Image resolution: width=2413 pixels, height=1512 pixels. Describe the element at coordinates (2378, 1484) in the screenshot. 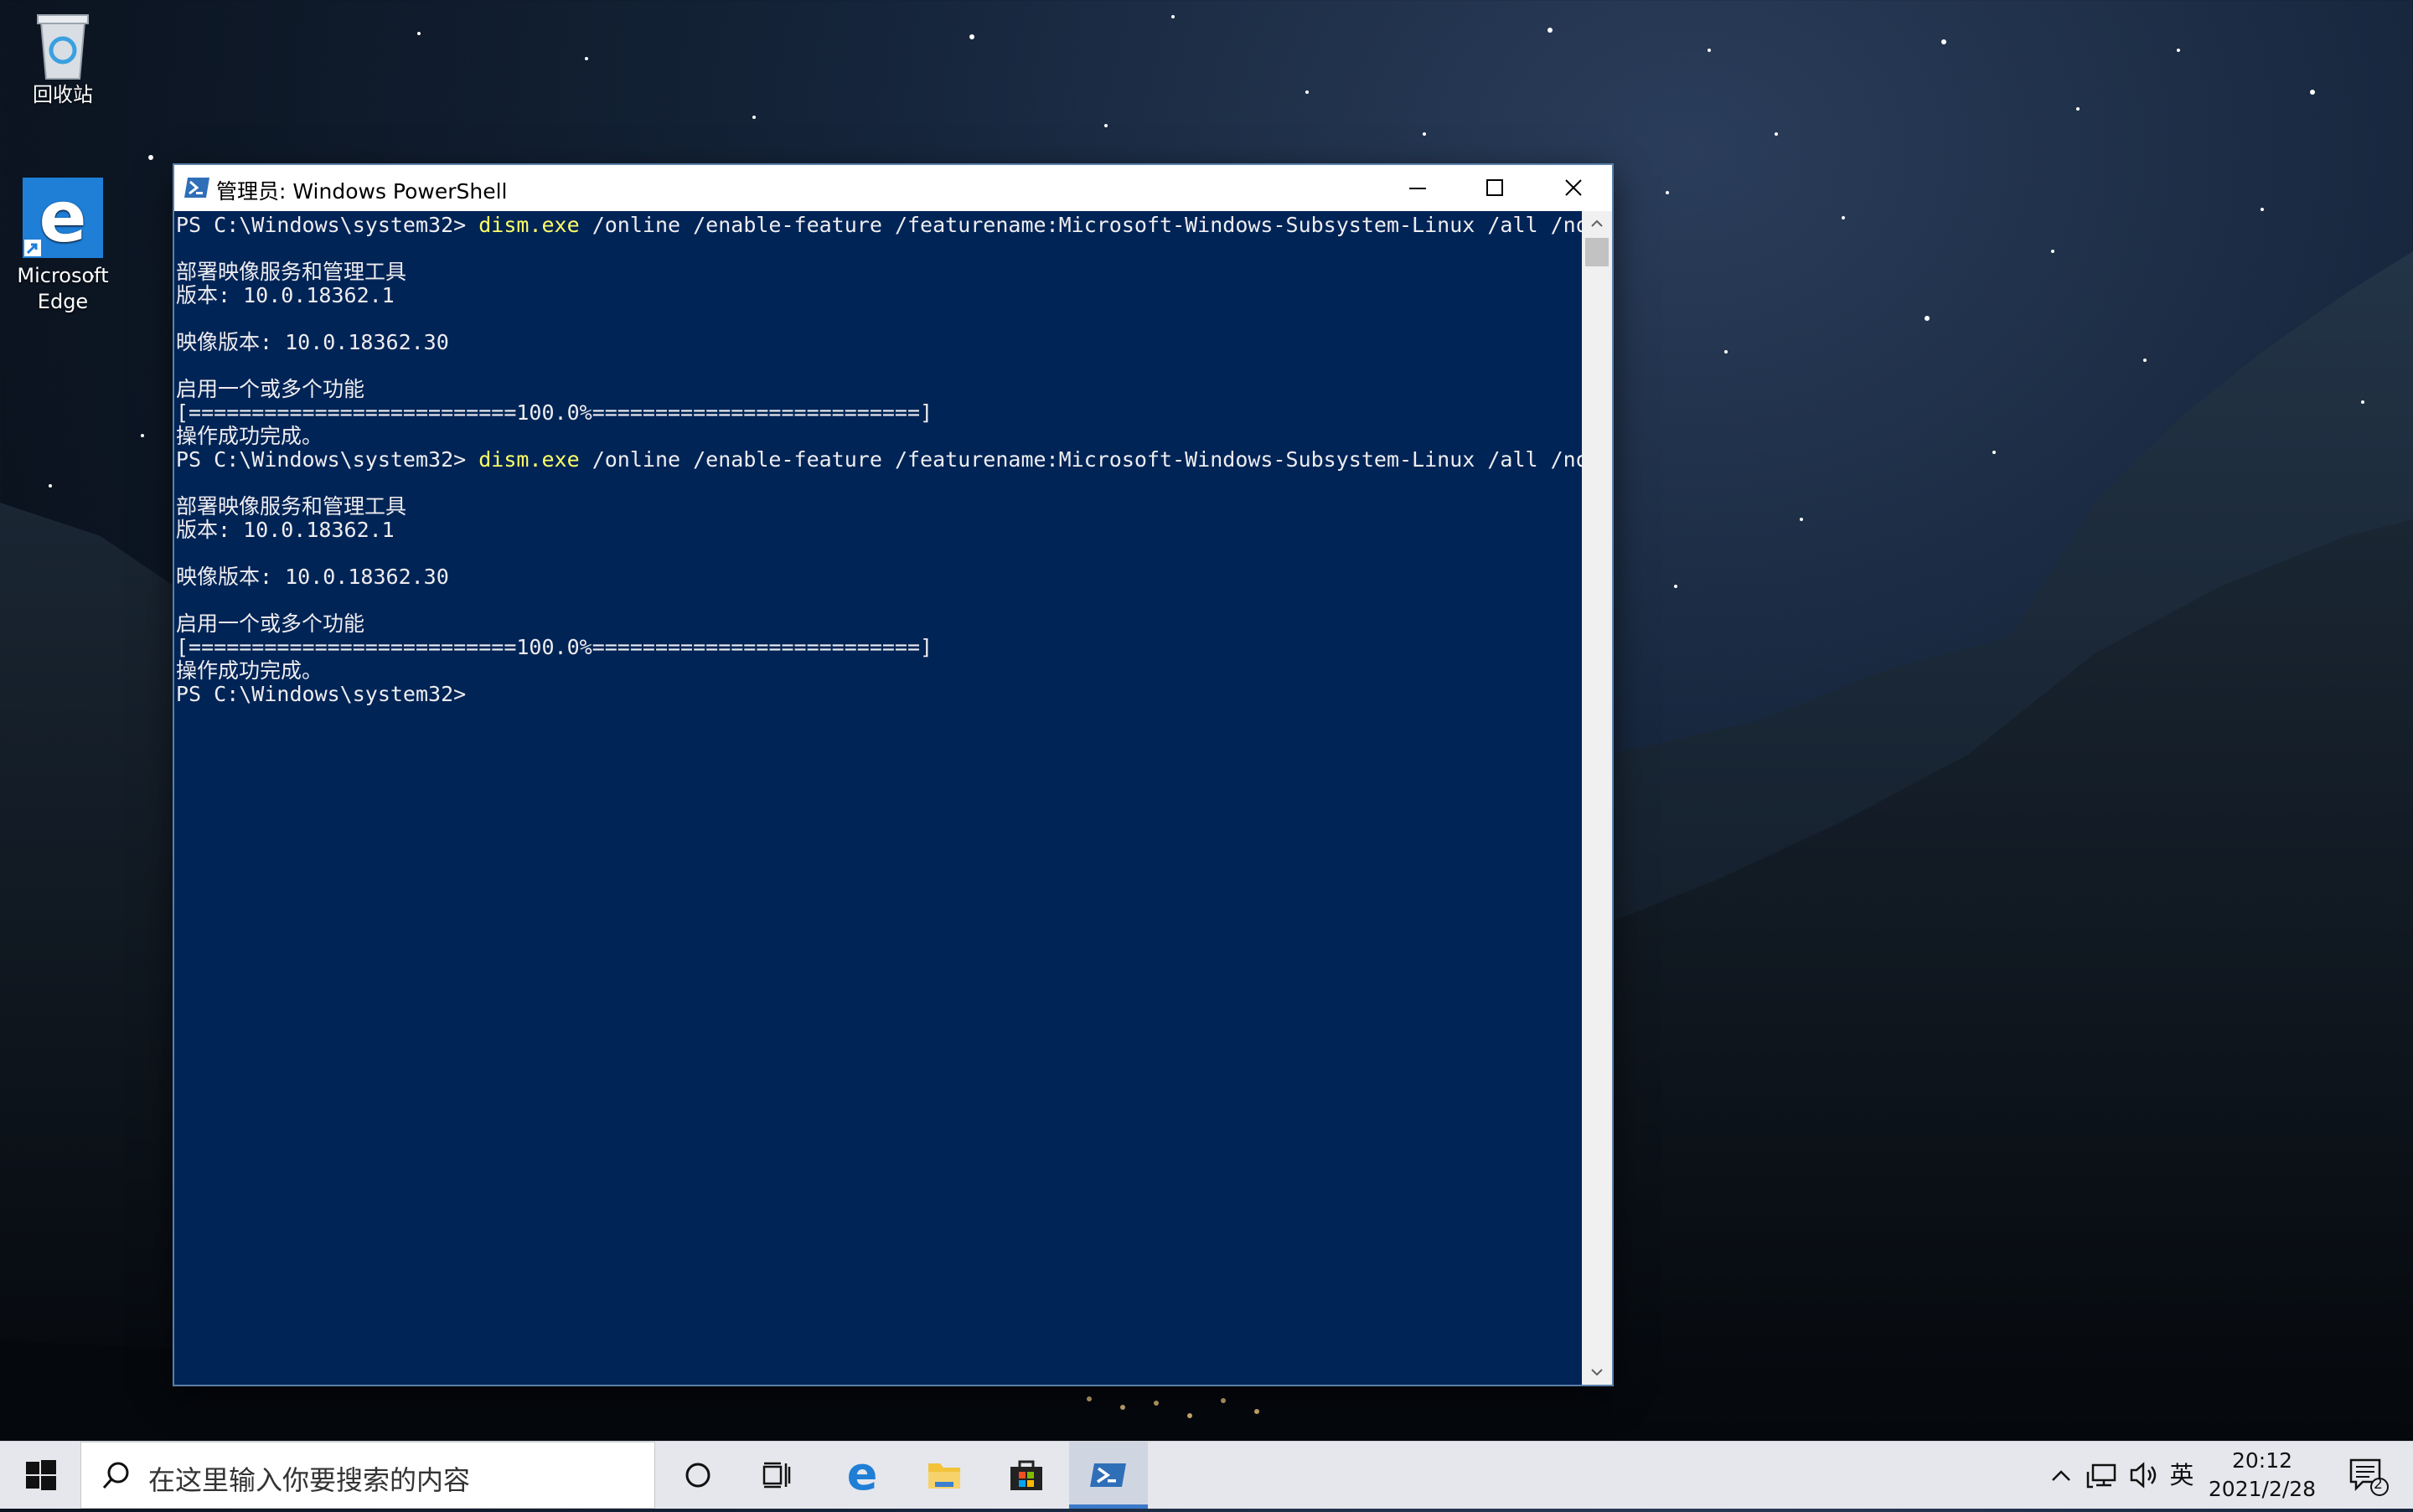

I see `notification-count: 2` at that location.